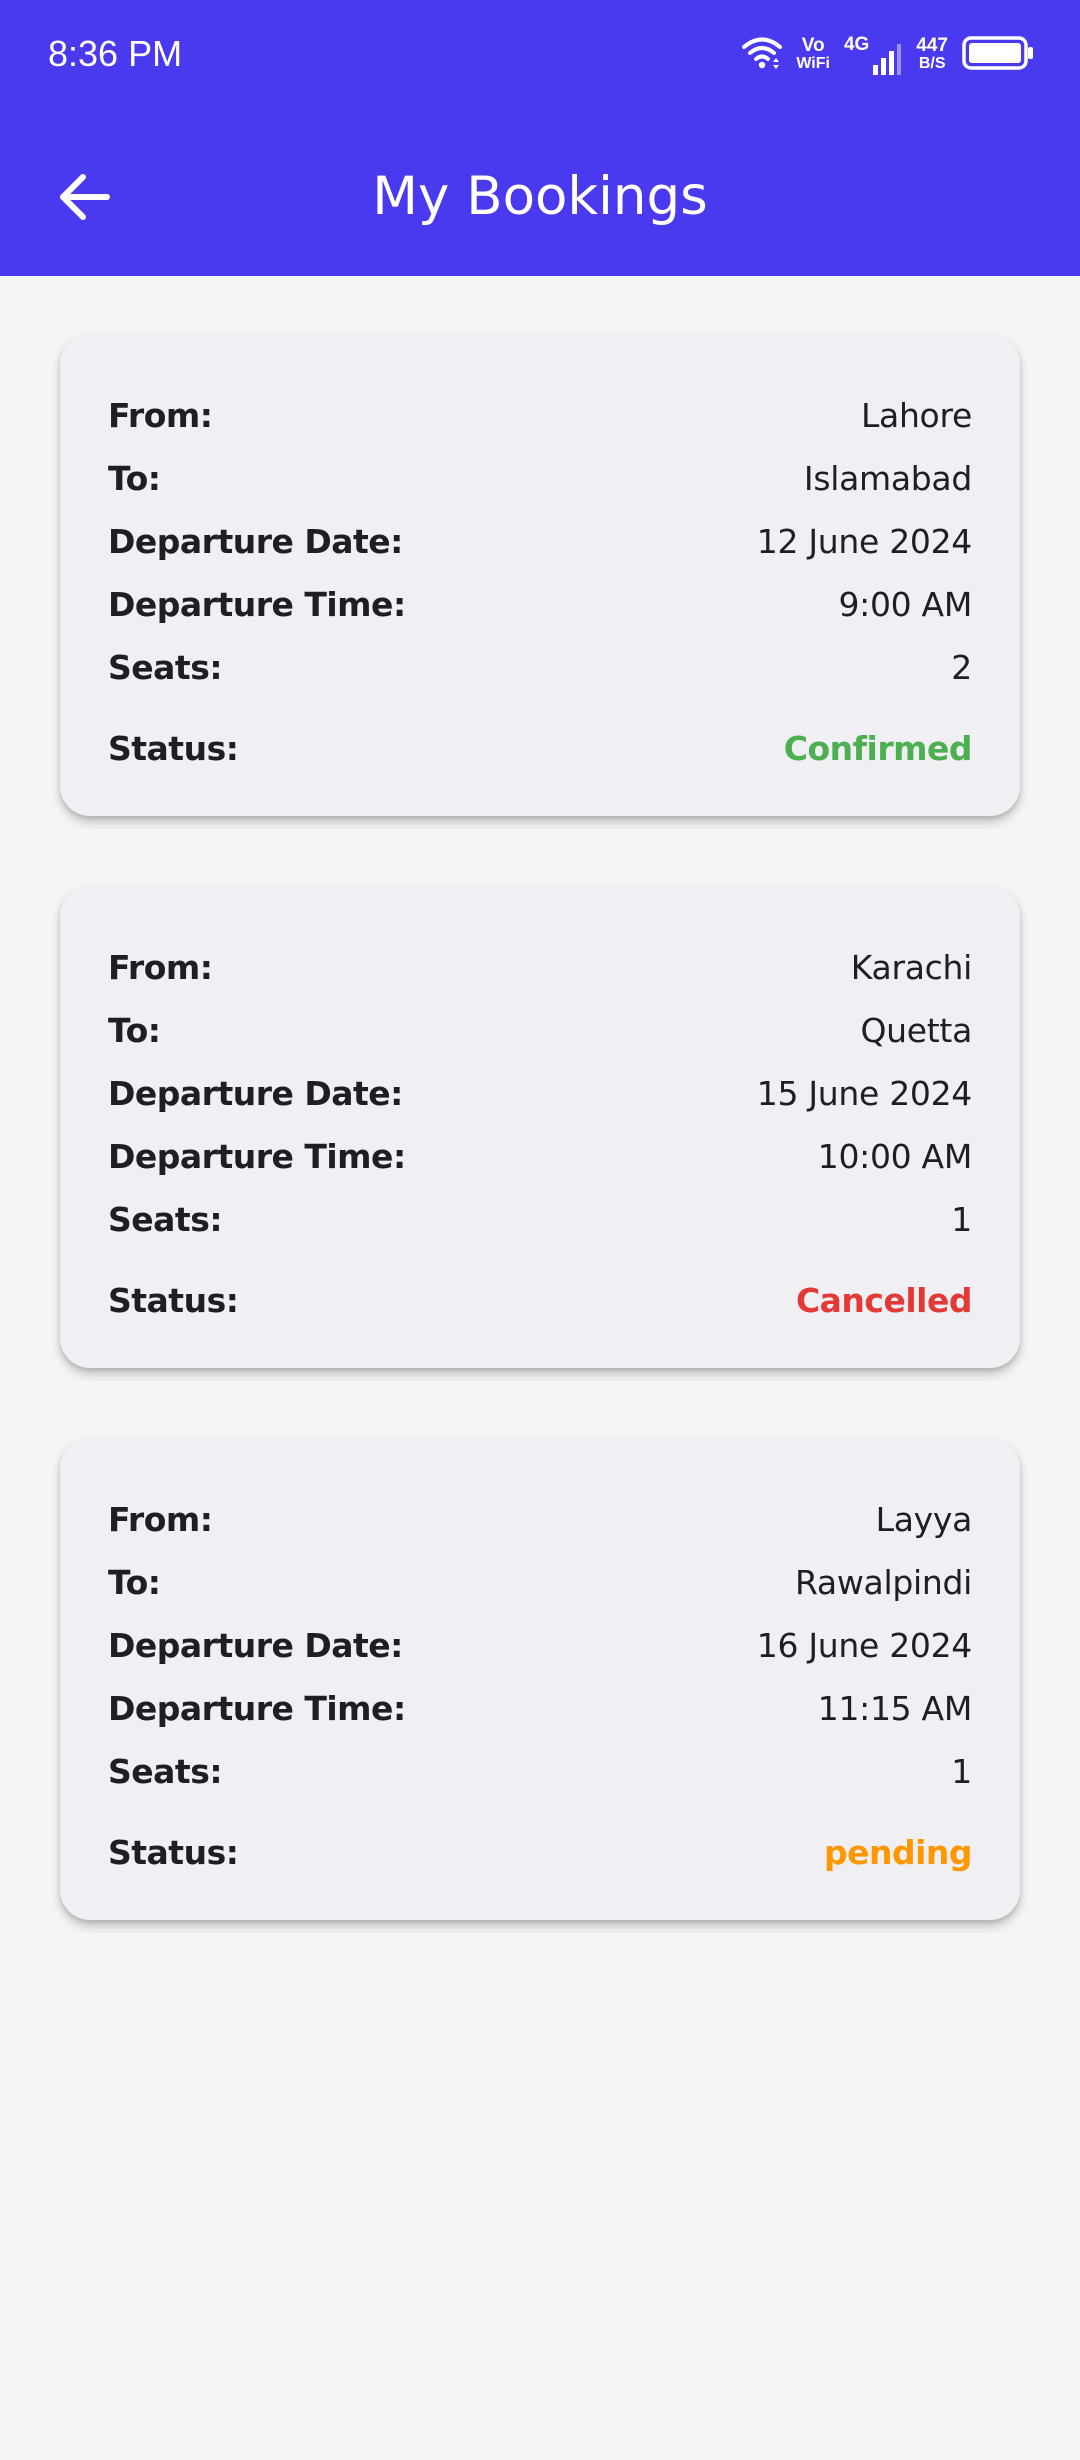 The width and height of the screenshot is (1080, 2460). Describe the element at coordinates (540, 1093) in the screenshot. I see `departure-date-row: Departure Date: 15 June 2024` at that location.